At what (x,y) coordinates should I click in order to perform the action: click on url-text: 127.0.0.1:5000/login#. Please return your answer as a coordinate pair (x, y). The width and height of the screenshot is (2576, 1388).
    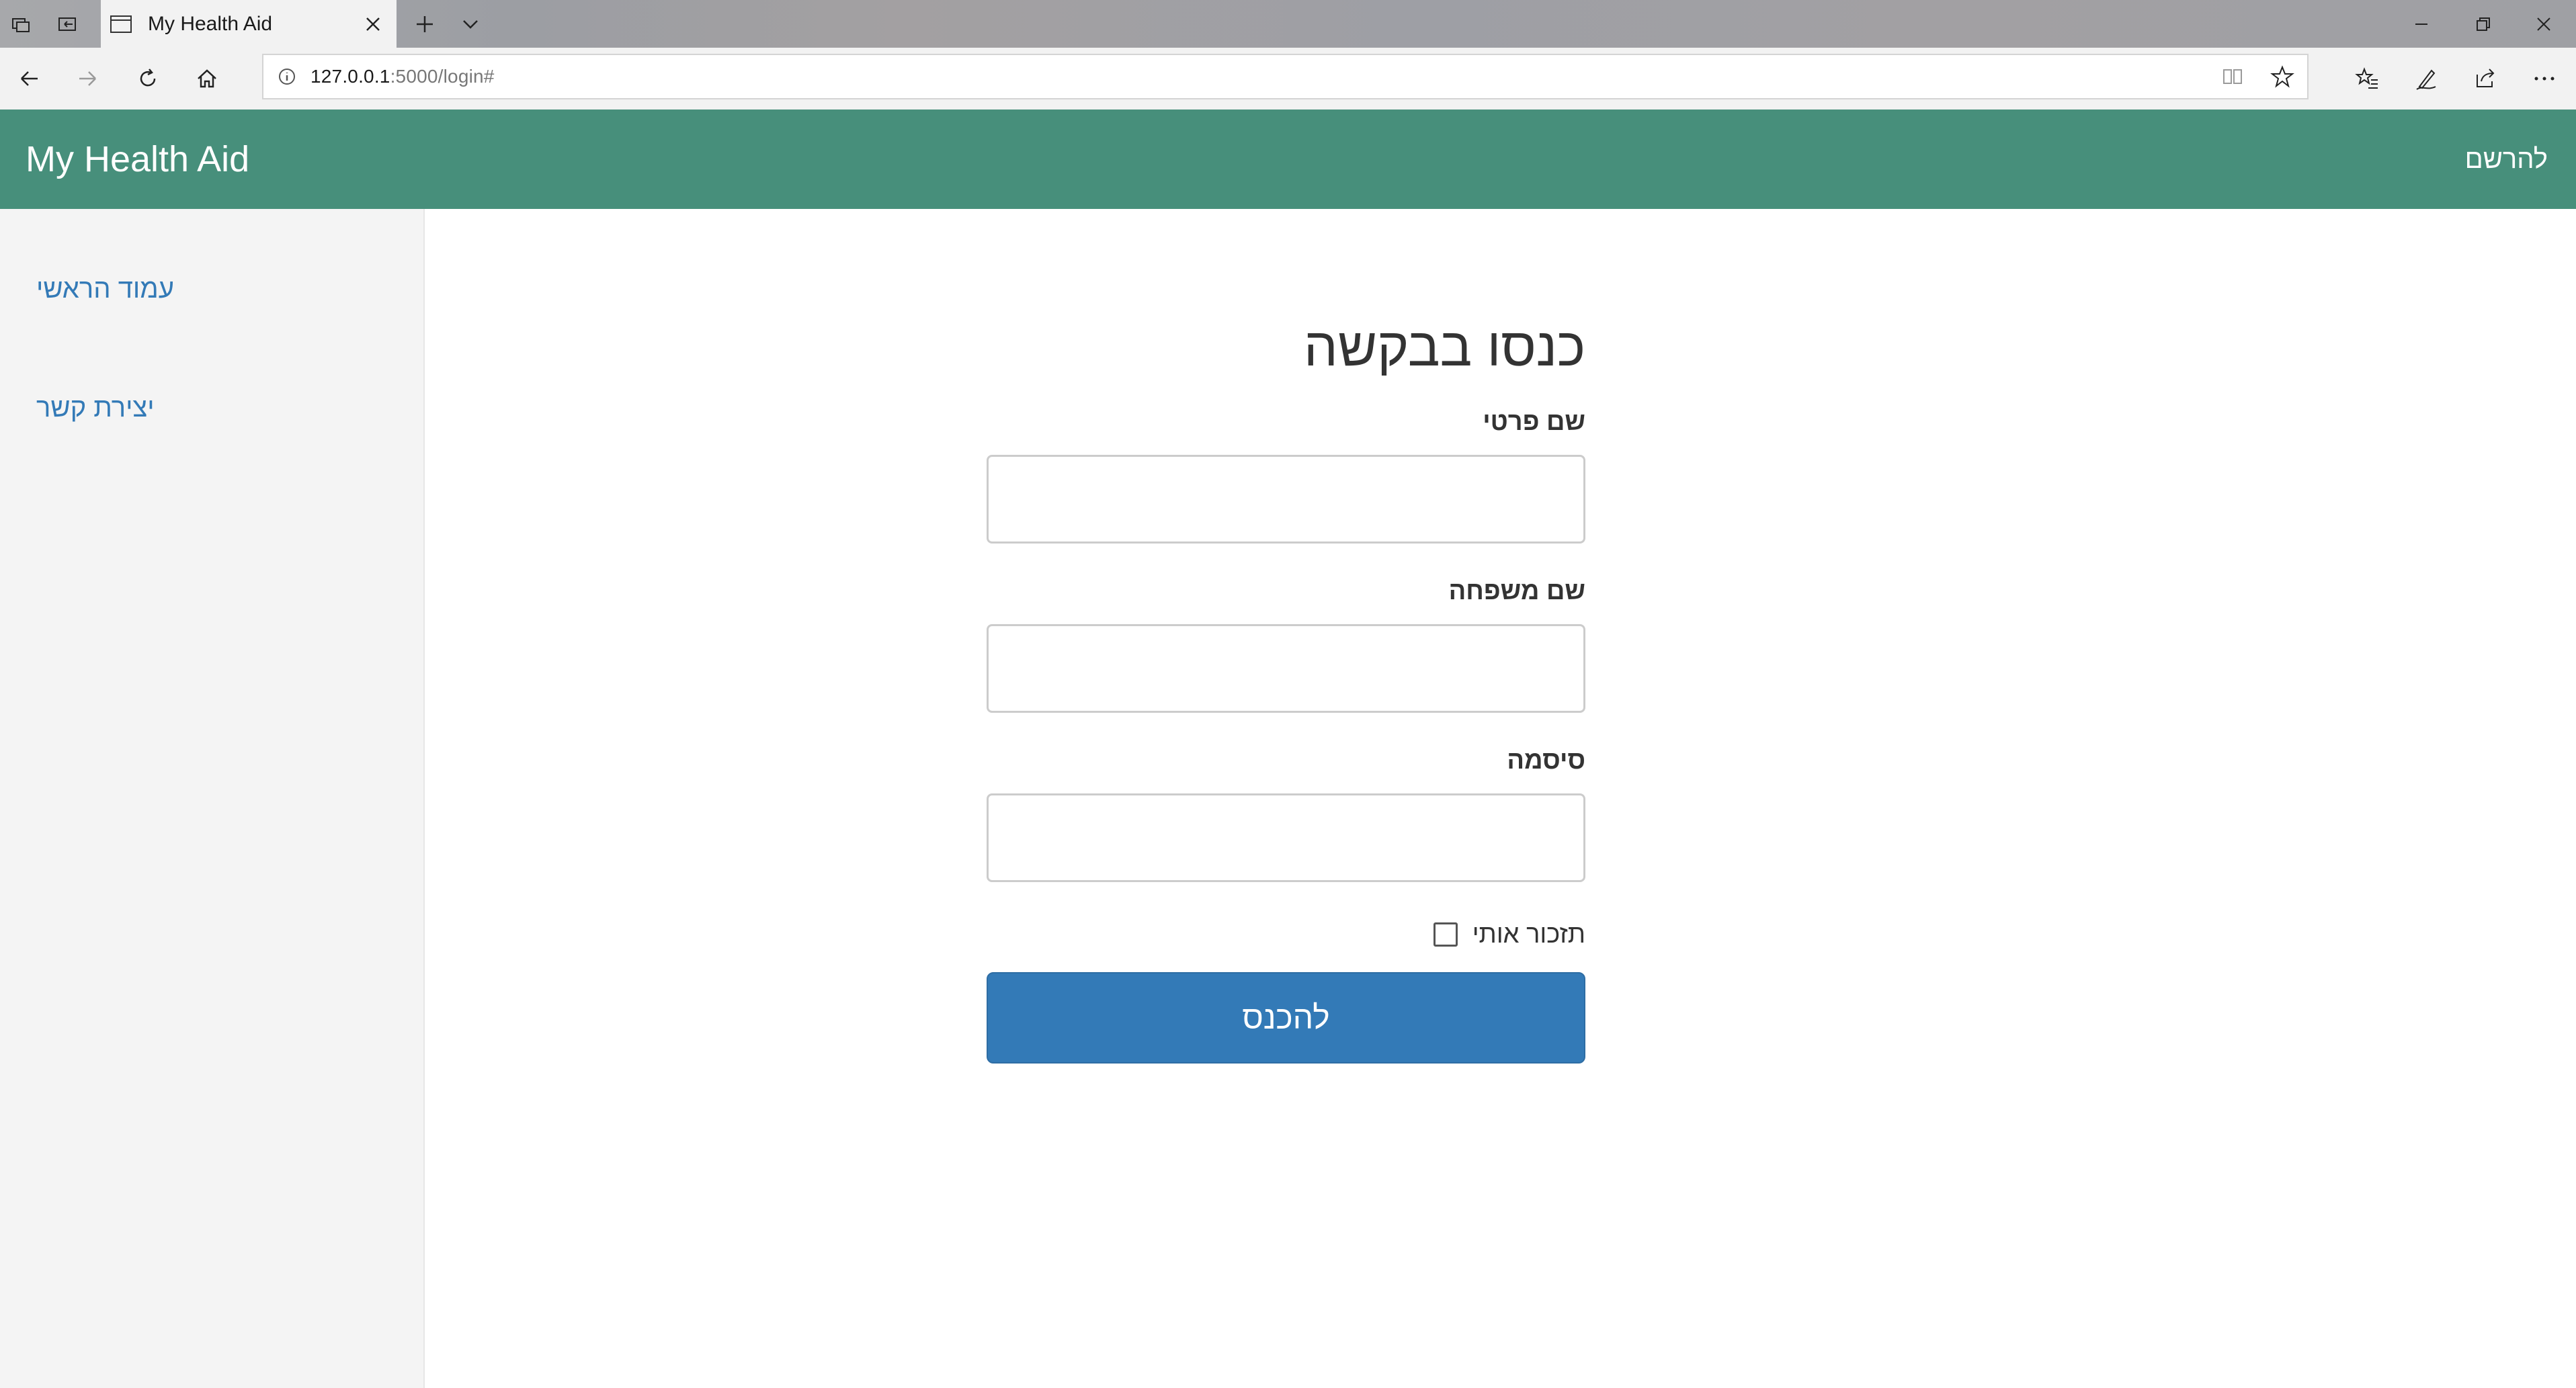
    Looking at the image, I should click on (1259, 76).